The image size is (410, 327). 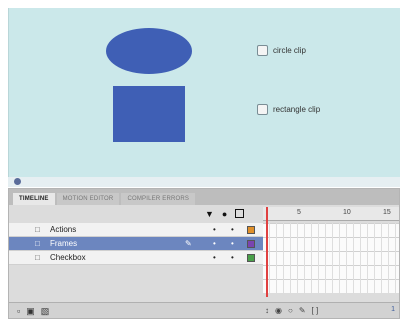 What do you see at coordinates (158, 199) in the screenshot?
I see `tab-compiler-errors: COMPILER ERRORS` at bounding box center [158, 199].